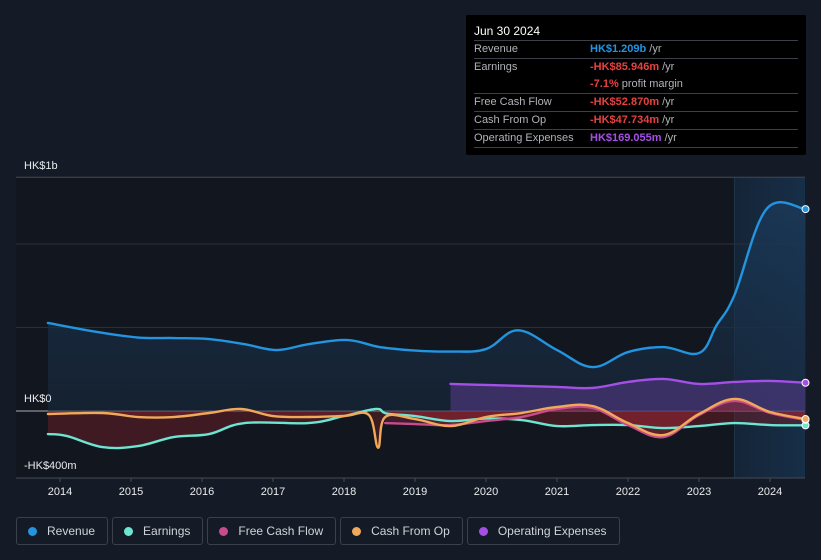  I want to click on tooltip-row-free-cash-flow: Free Cash Flow -HK$52.870m /yr, so click(636, 103).